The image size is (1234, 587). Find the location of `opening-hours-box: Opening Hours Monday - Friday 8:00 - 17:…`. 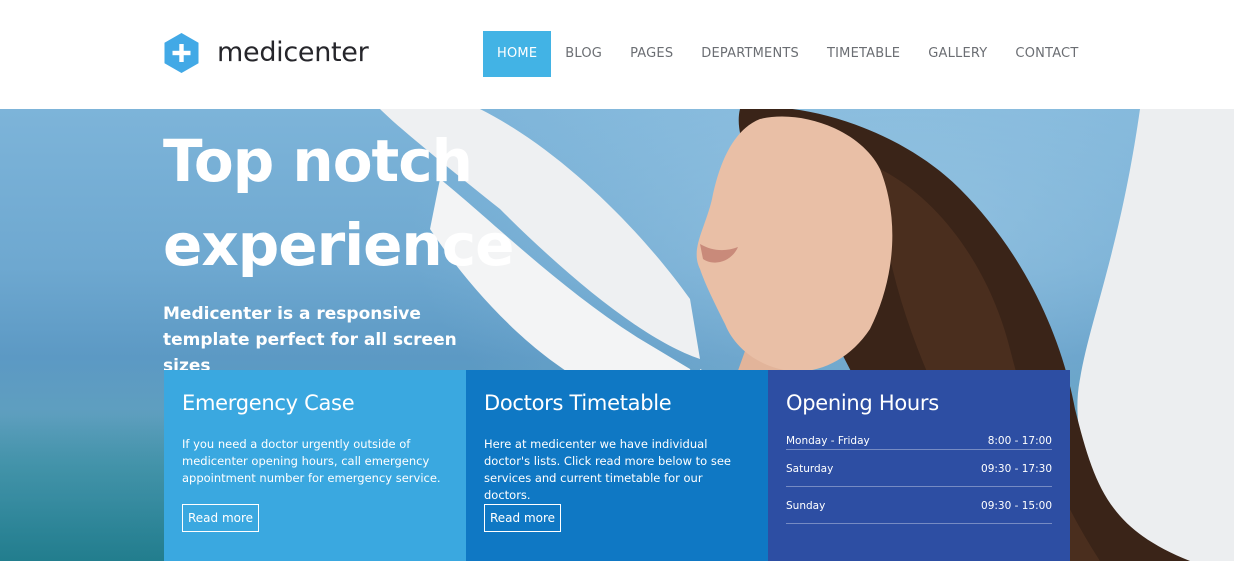

opening-hours-box: Opening Hours Monday - Friday 8:00 - 17:… is located at coordinates (919, 465).